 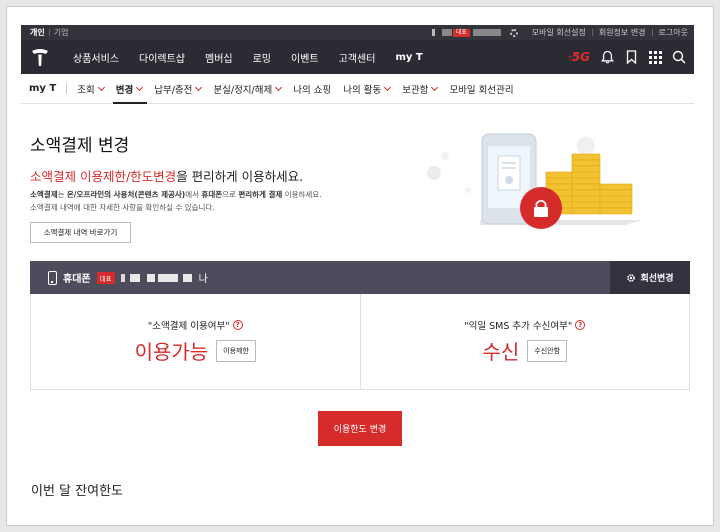 I want to click on change-limit-button: 이용한도 변경, so click(x=360, y=428).